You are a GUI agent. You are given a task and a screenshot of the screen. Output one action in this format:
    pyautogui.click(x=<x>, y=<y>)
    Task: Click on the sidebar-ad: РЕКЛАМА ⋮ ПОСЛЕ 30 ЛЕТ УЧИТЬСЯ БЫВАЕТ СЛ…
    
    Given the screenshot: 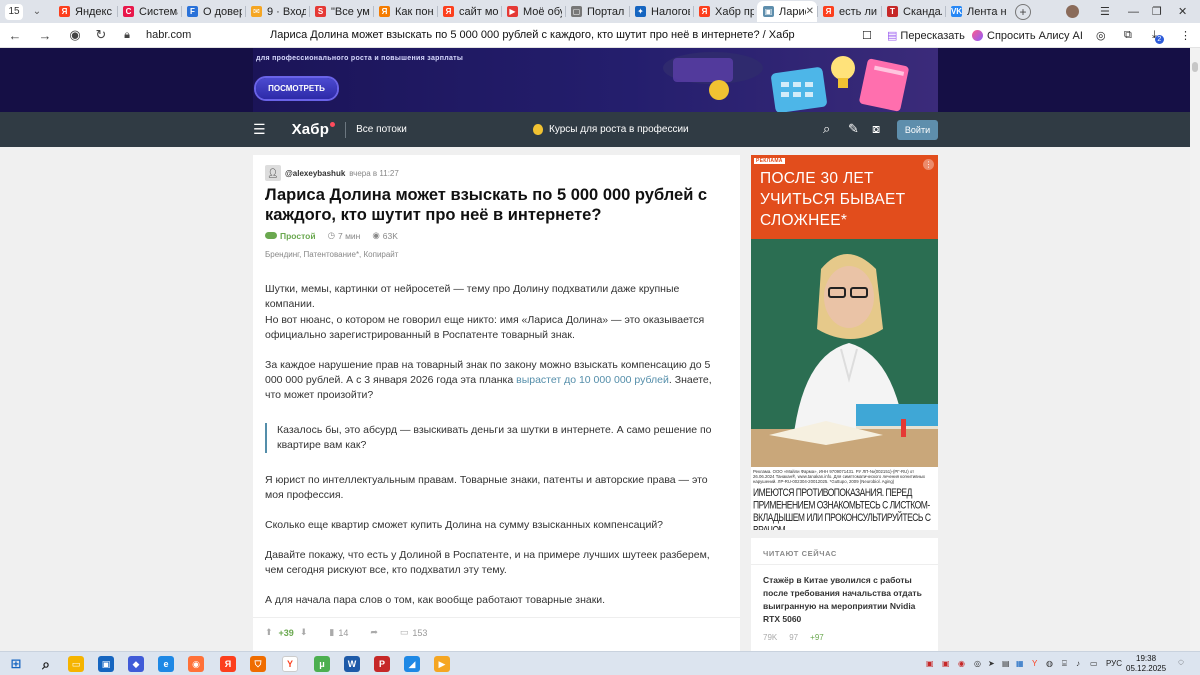 What is the action you would take?
    pyautogui.click(x=844, y=342)
    